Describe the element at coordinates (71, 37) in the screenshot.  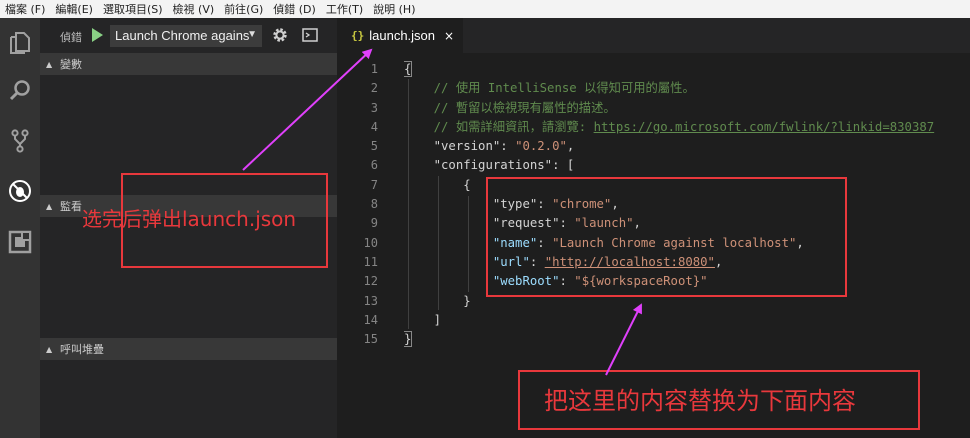
I see `sidebar-title: 偵錯` at that location.